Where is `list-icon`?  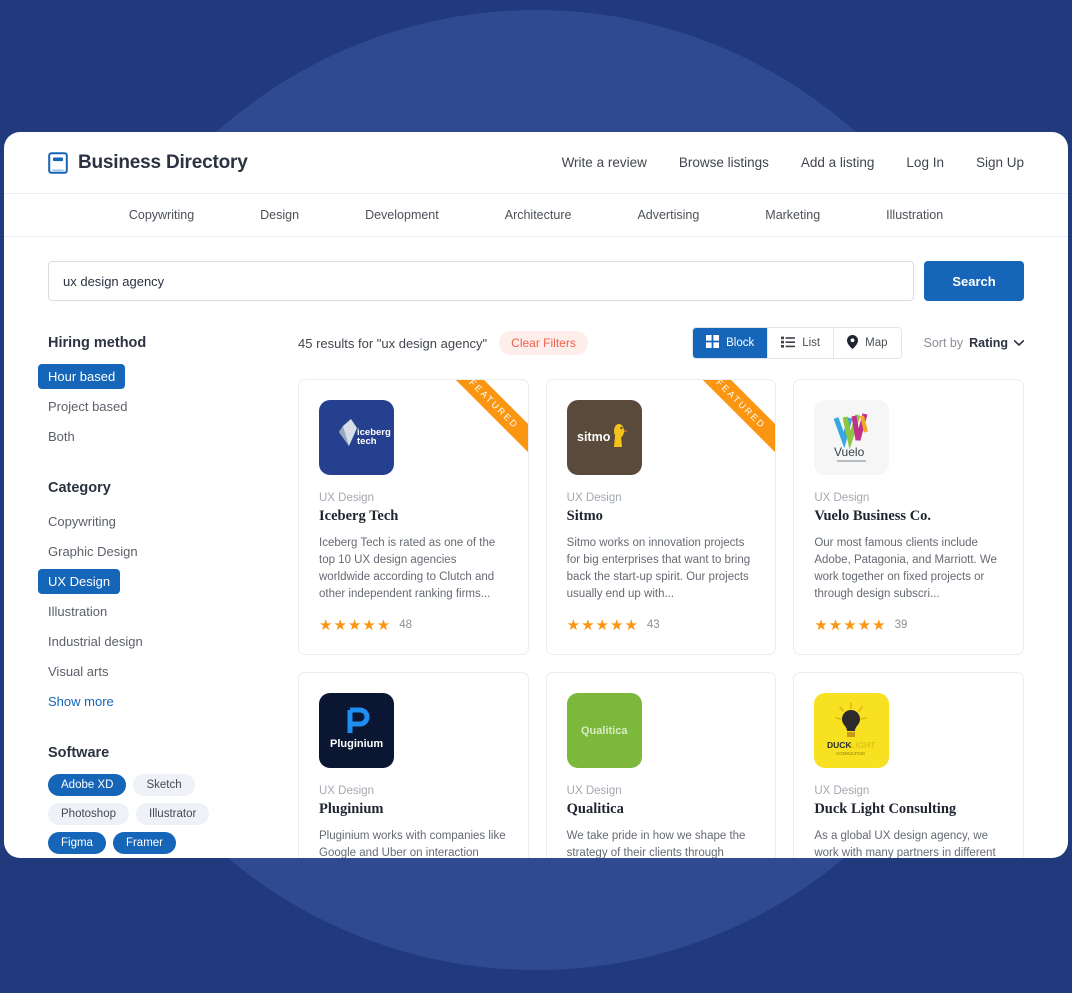 list-icon is located at coordinates (788, 343).